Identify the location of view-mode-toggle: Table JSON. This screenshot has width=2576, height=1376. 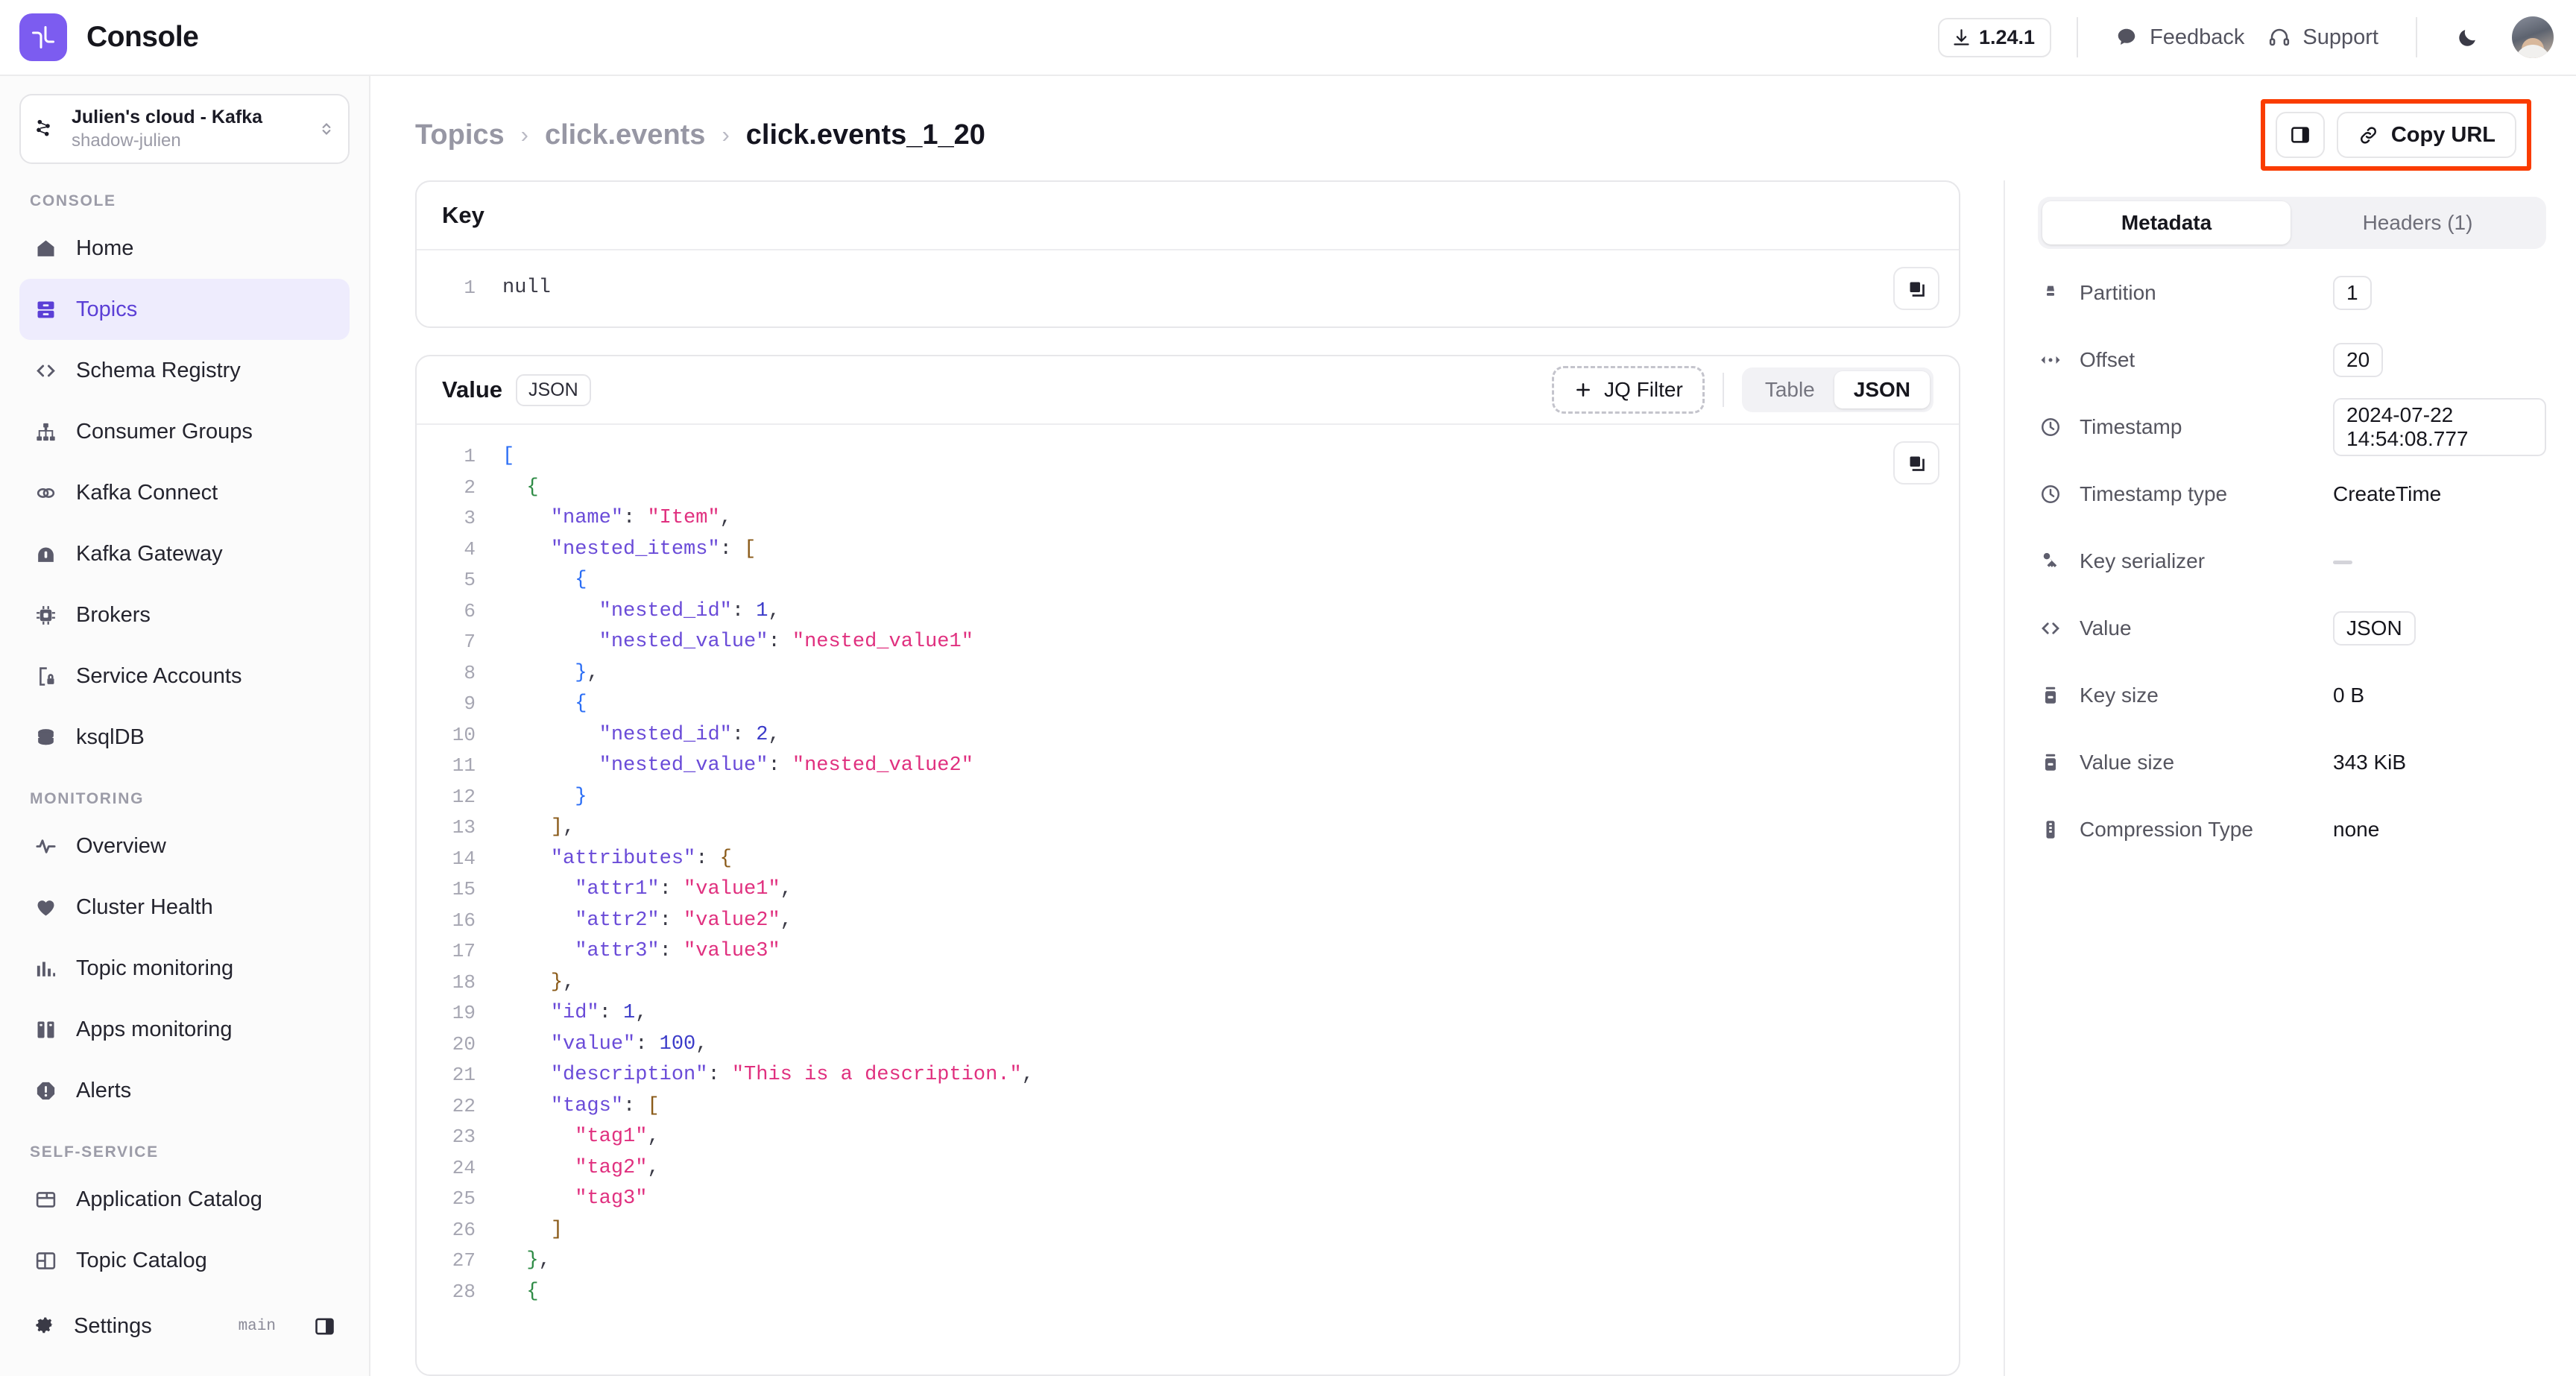
(1837, 390).